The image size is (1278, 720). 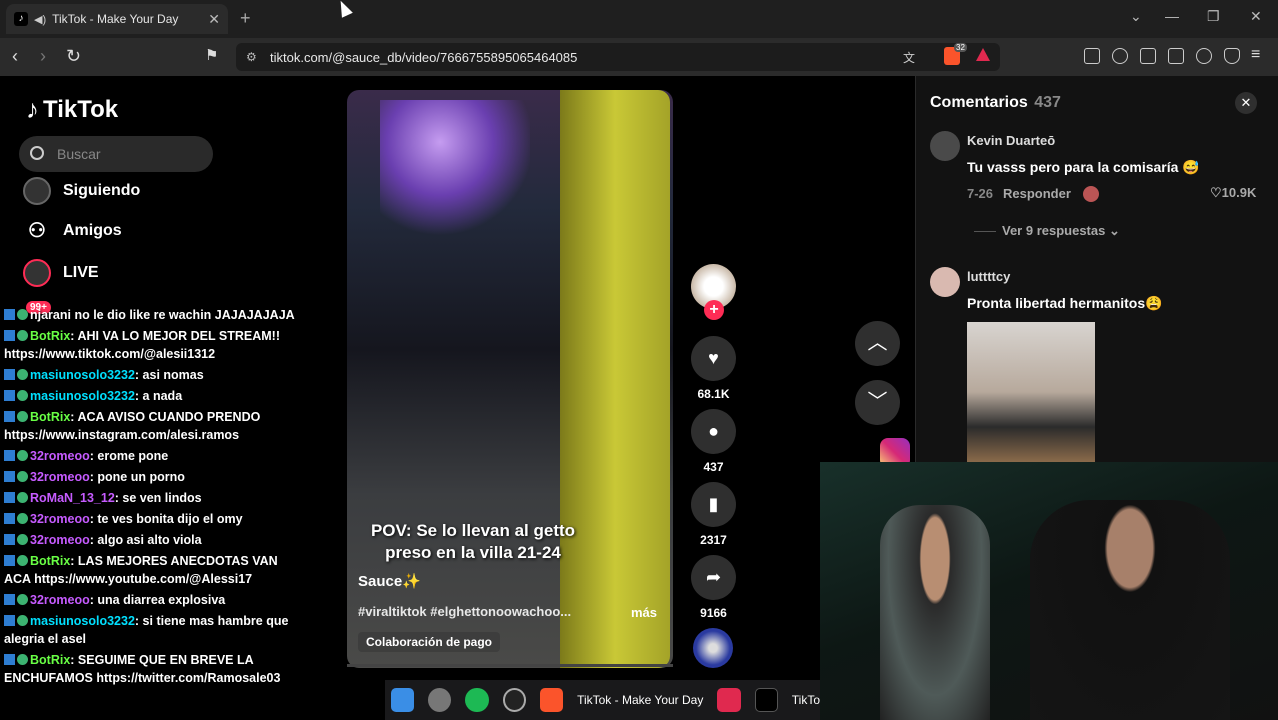 What do you see at coordinates (40, 19) in the screenshot?
I see `speaker-icon: ◀)` at bounding box center [40, 19].